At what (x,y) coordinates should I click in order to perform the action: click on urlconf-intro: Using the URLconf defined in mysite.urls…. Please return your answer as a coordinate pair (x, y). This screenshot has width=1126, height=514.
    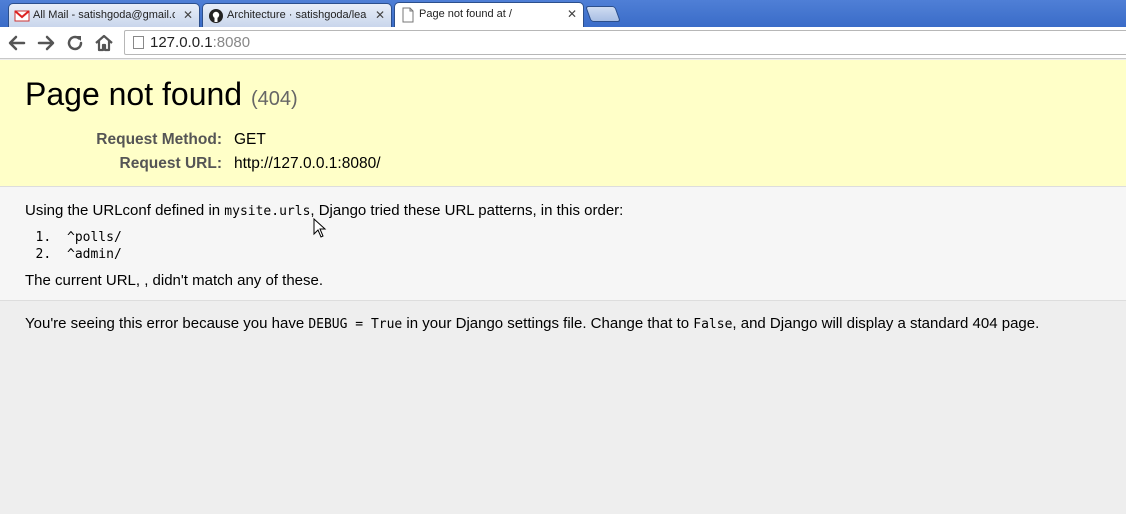
    Looking at the image, I should click on (563, 211).